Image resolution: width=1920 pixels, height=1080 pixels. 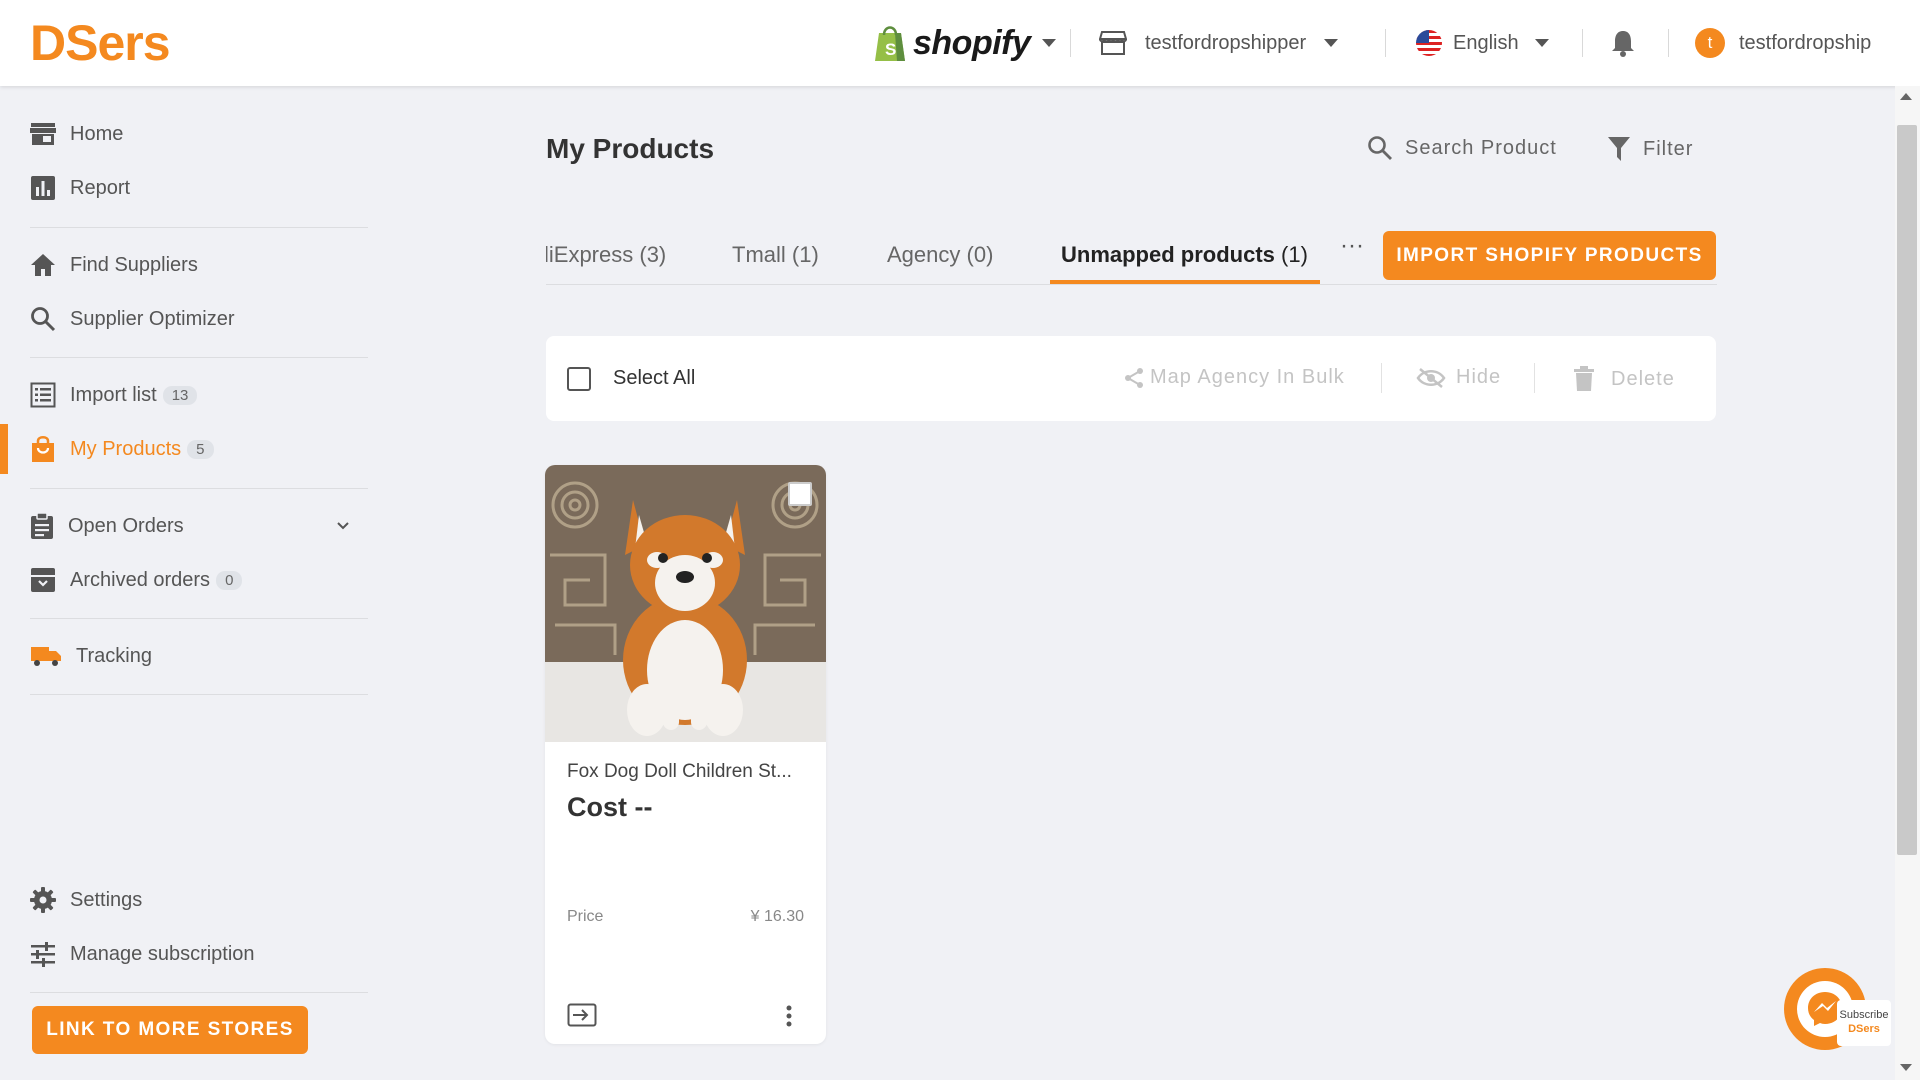 I want to click on sidebar-item-label: Open Orders, so click(x=126, y=525).